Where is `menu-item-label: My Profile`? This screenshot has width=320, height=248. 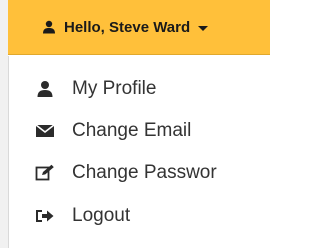
menu-item-label: My Profile is located at coordinates (114, 88).